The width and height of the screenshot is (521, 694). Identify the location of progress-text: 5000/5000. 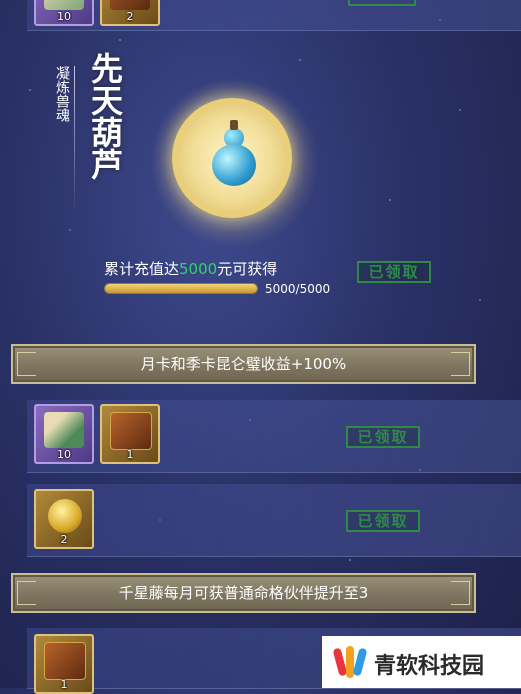
(298, 289).